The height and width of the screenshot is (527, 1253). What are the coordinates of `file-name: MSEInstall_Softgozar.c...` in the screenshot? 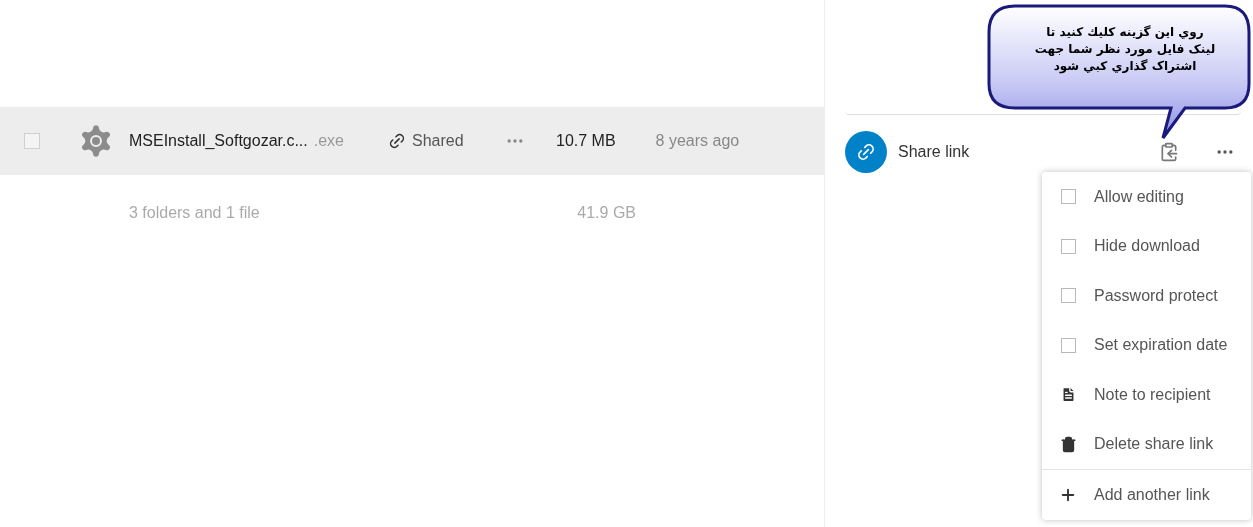 It's located at (218, 141).